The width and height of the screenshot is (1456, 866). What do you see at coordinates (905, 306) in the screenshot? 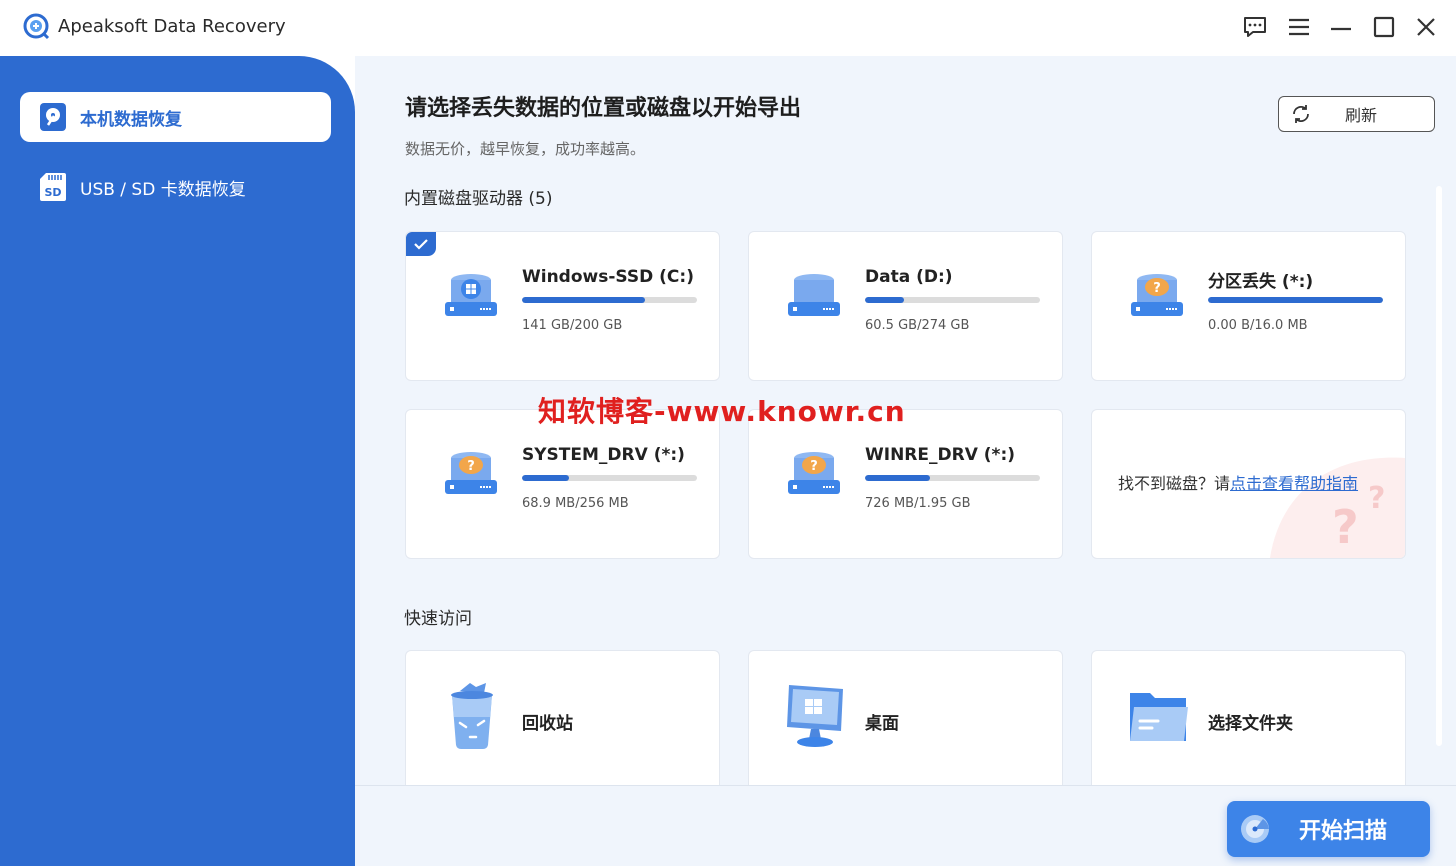
I see `drive-card-d: Data (D:) 60.5 GB/274 GB` at bounding box center [905, 306].